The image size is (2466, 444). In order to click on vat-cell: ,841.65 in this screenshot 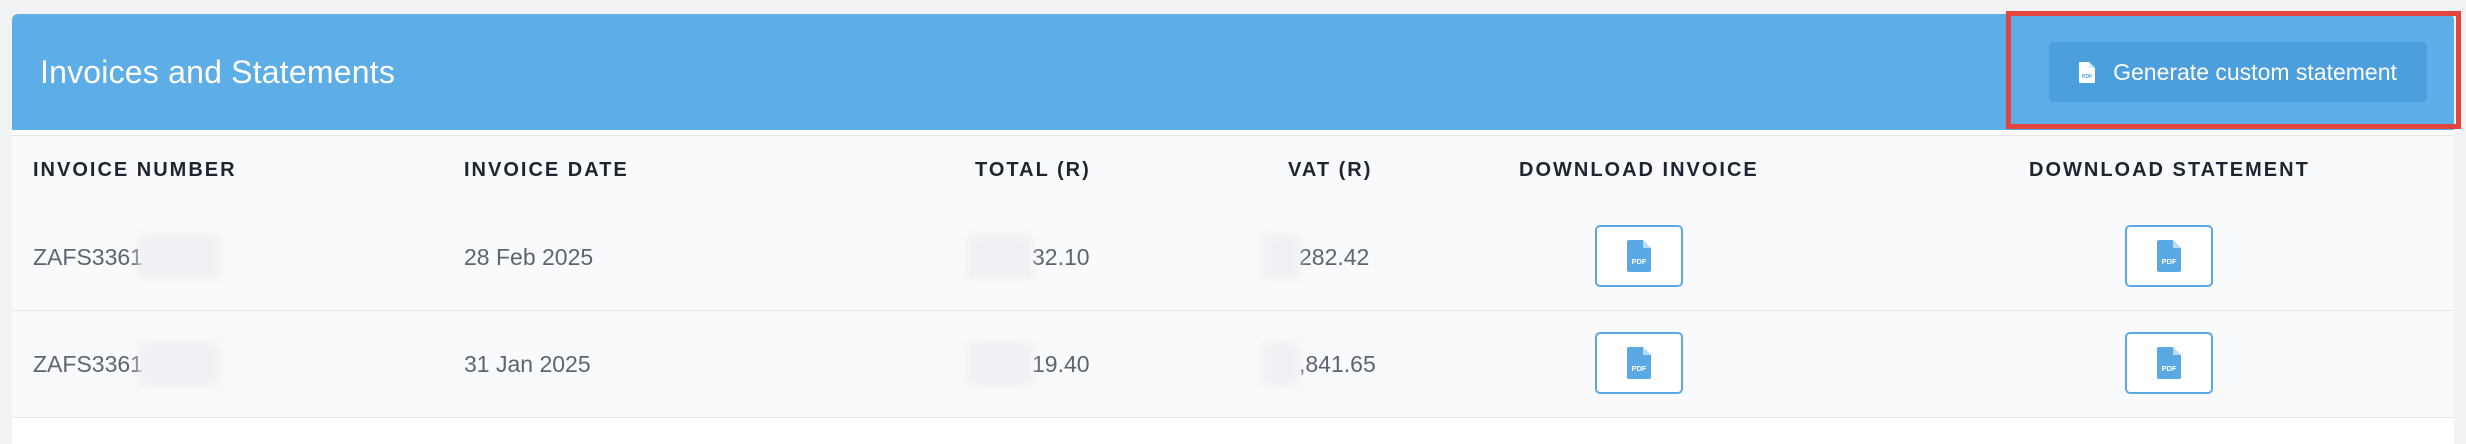, I will do `click(1337, 364)`.